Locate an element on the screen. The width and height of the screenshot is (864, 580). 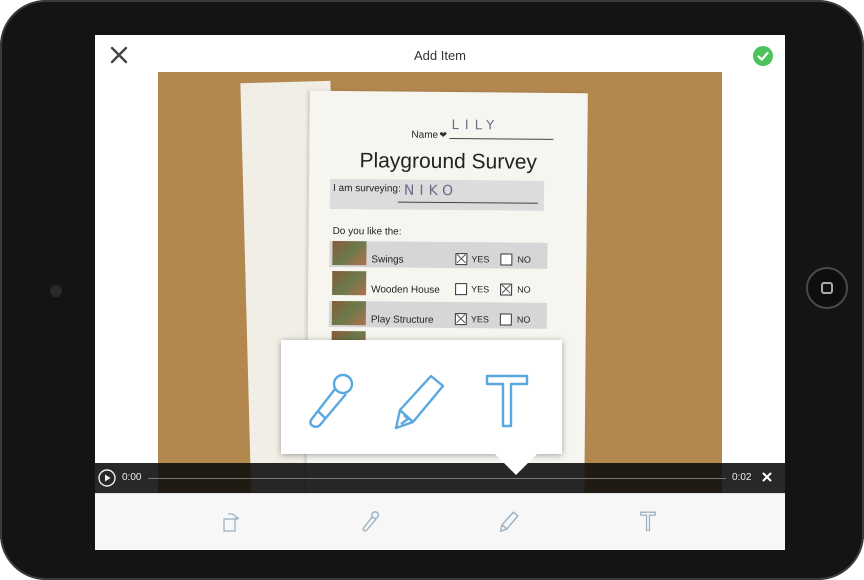
home-button is located at coordinates (827, 288).